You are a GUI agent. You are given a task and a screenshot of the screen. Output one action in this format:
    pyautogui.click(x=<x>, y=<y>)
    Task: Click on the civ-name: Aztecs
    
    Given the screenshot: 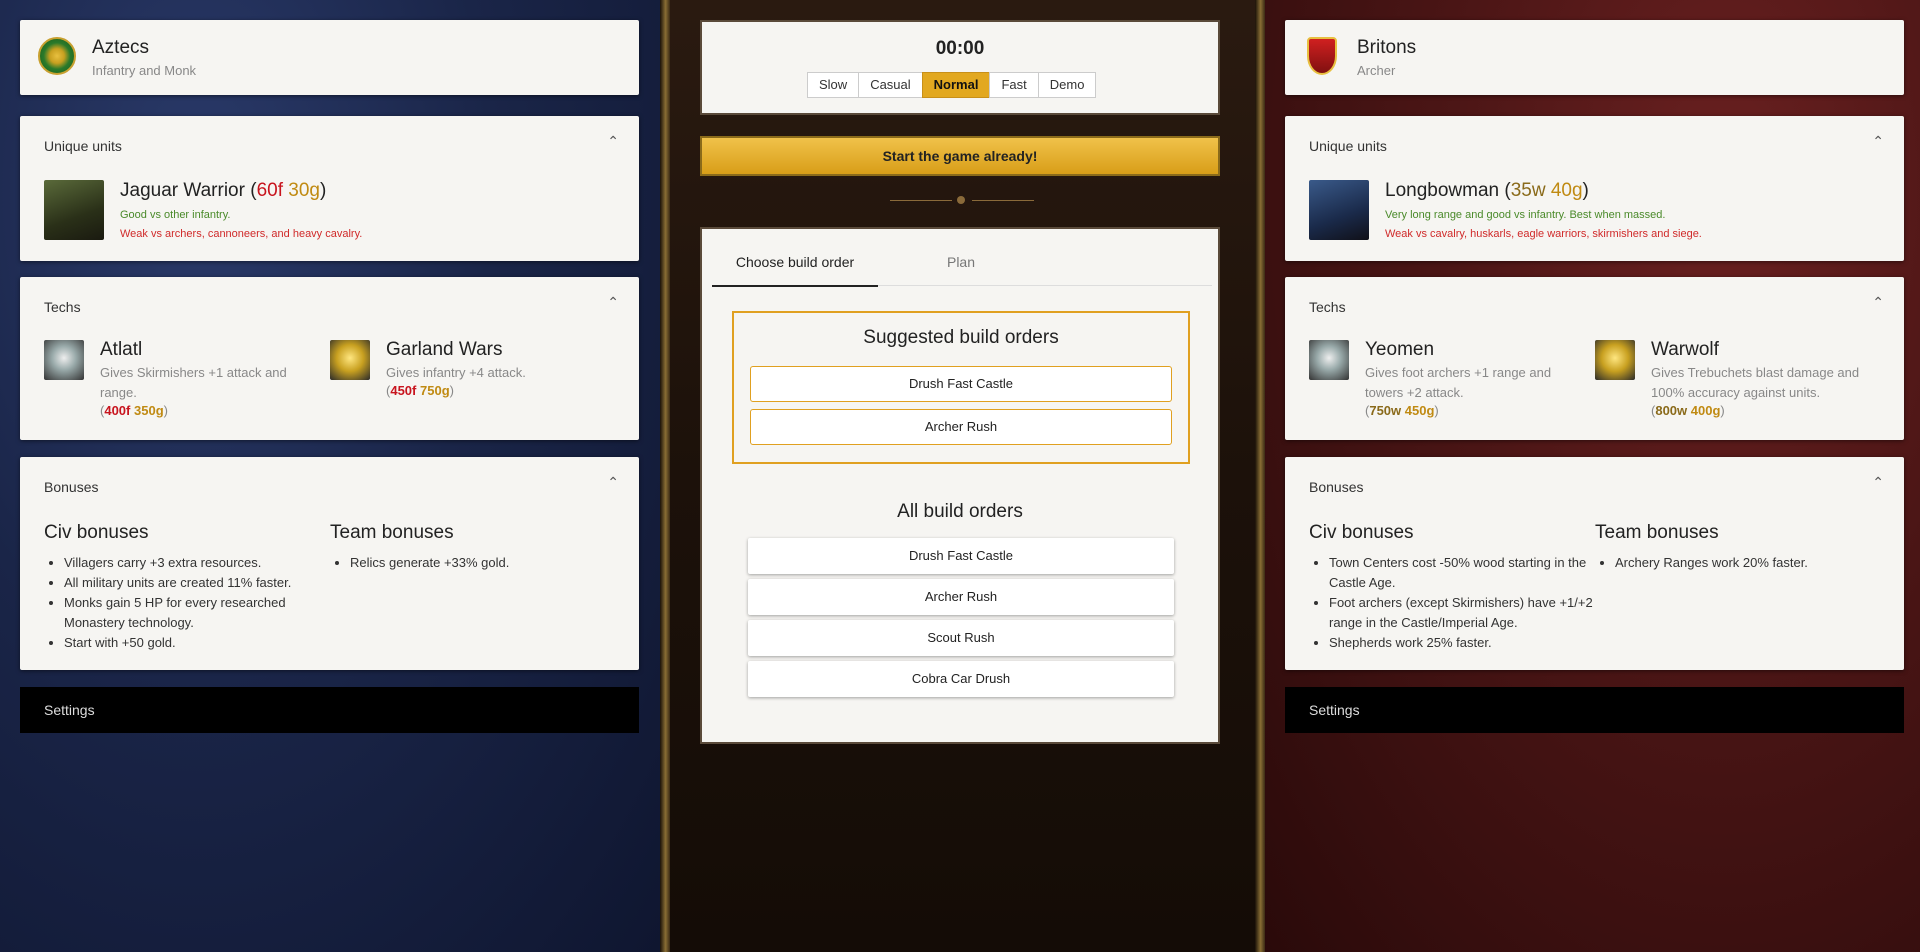 What is the action you would take?
    pyautogui.click(x=121, y=47)
    